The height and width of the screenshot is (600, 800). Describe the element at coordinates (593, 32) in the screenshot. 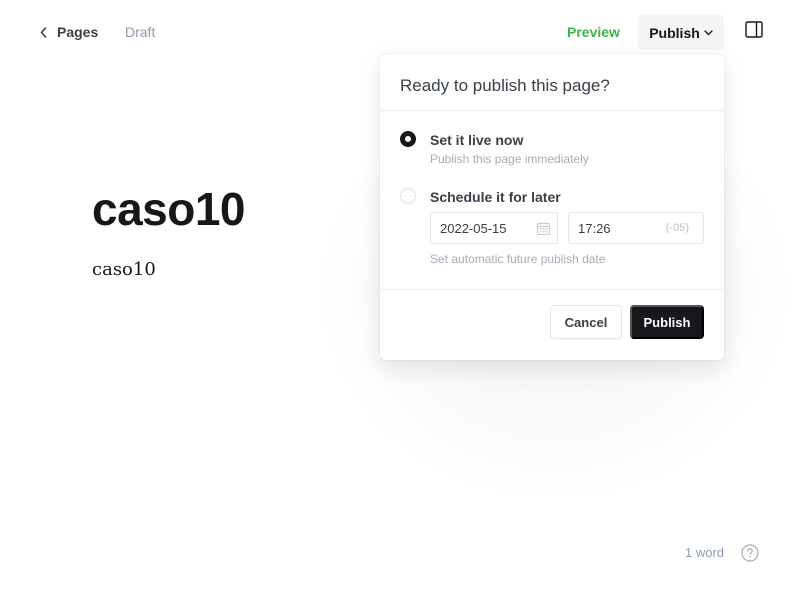

I see `preview-button: Preview` at that location.